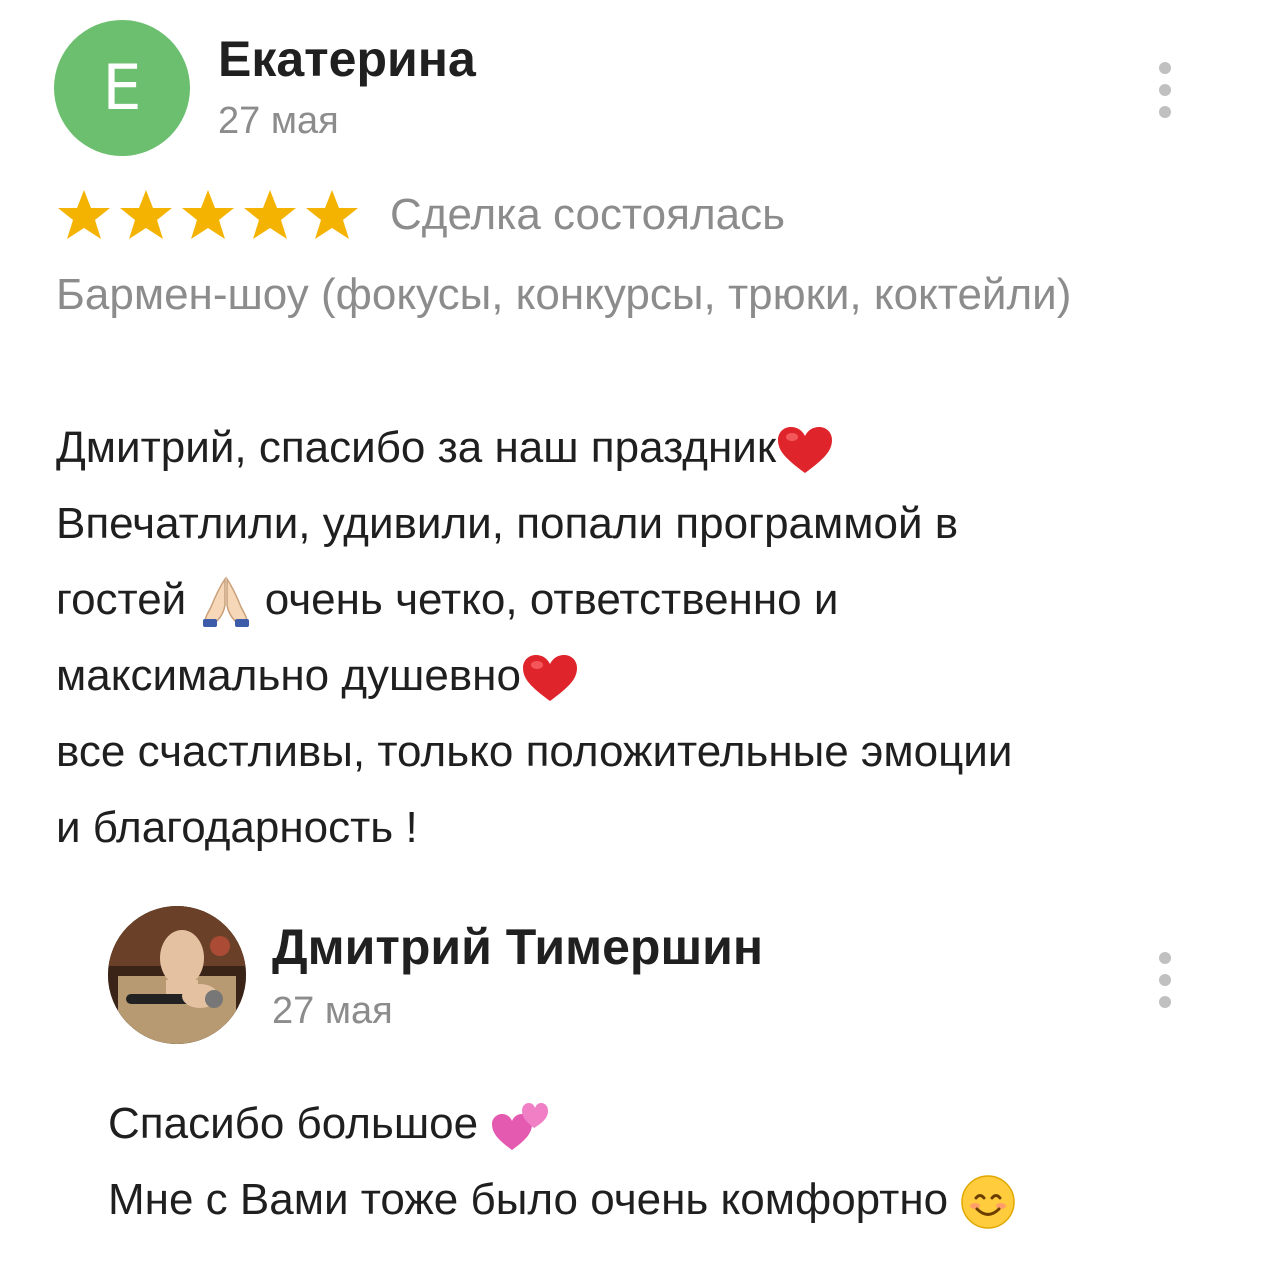 The image size is (1280, 1280). What do you see at coordinates (988, 1202) in the screenshot?
I see `smiling-face-icon` at bounding box center [988, 1202].